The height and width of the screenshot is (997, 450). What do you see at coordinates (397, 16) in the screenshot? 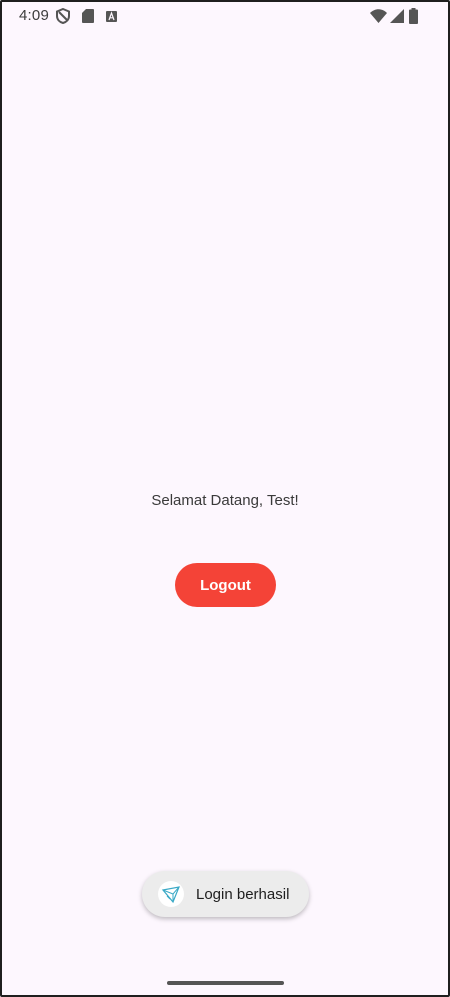
I see `signal-icon` at bounding box center [397, 16].